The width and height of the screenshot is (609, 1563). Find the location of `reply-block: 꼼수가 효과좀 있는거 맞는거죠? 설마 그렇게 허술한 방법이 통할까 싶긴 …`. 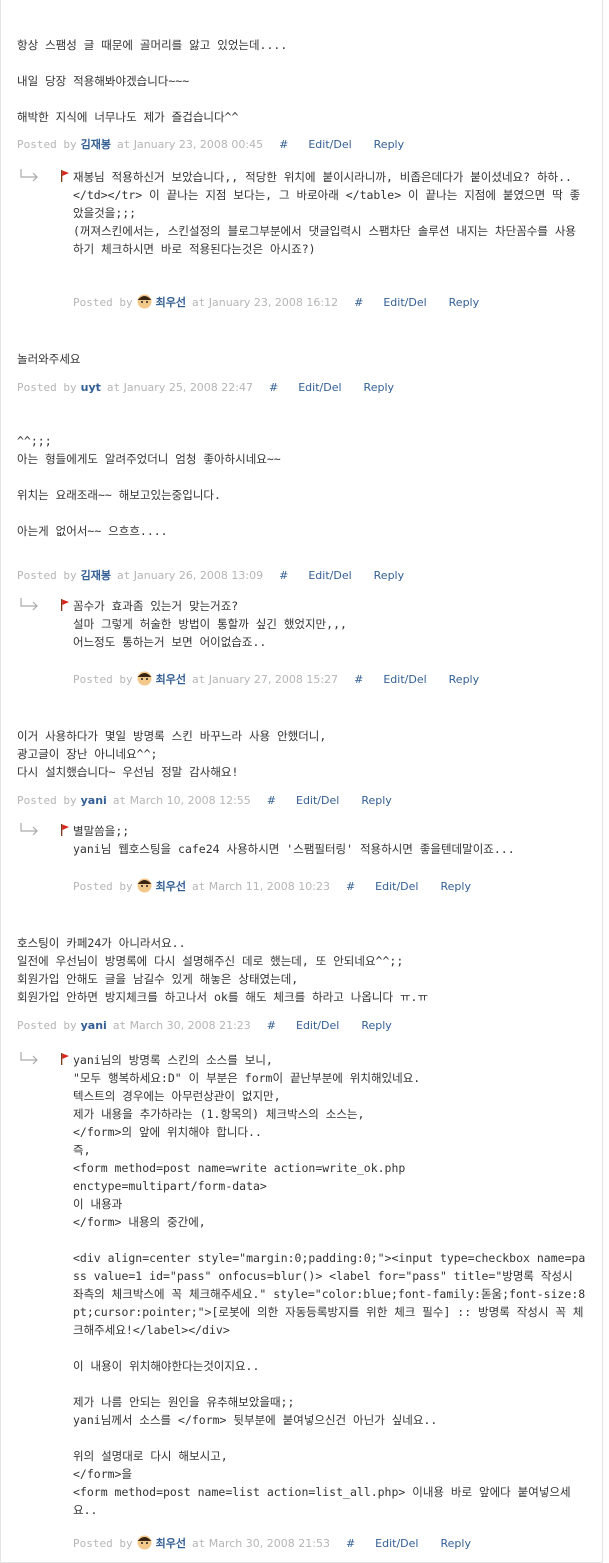

reply-block: 꼼수가 효과좀 있는거 맞는거죠? 설마 그렇게 허술한 방법이 통할까 싶긴 … is located at coordinates (302, 627).